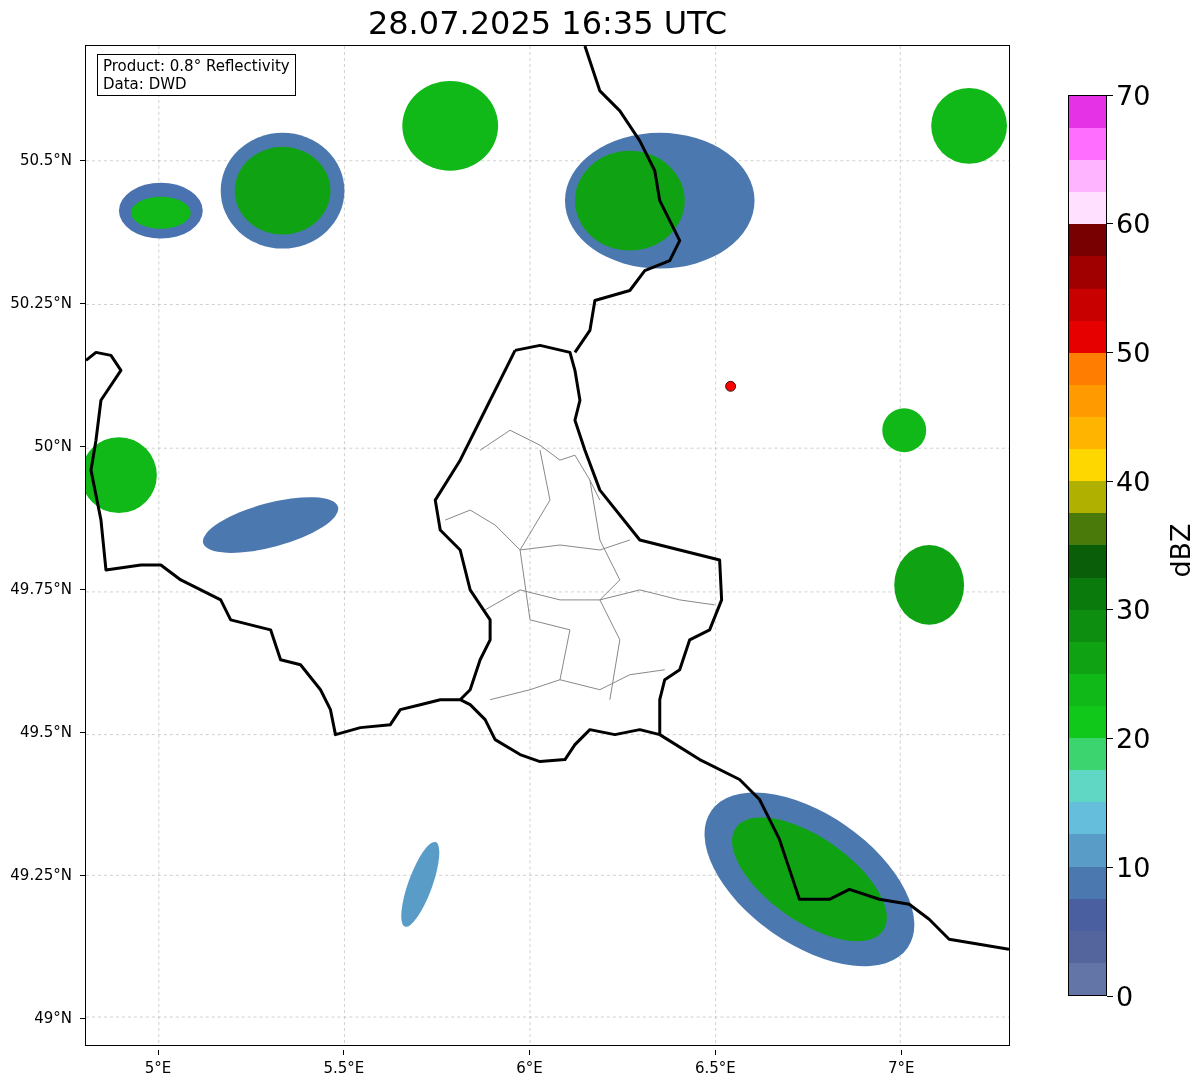 The image size is (1202, 1081). I want to click on colorbar-tick-label: 40, so click(1133, 481).